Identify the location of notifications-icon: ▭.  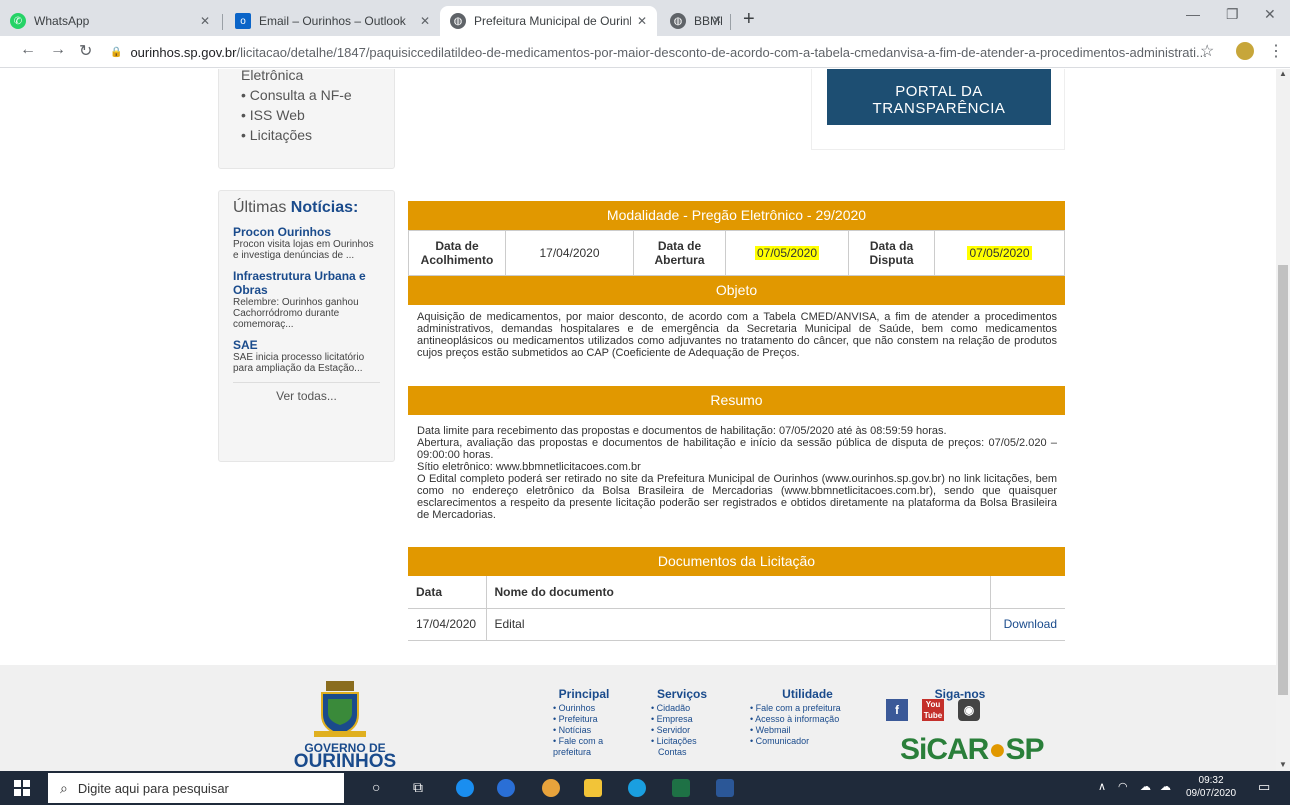
(1264, 787).